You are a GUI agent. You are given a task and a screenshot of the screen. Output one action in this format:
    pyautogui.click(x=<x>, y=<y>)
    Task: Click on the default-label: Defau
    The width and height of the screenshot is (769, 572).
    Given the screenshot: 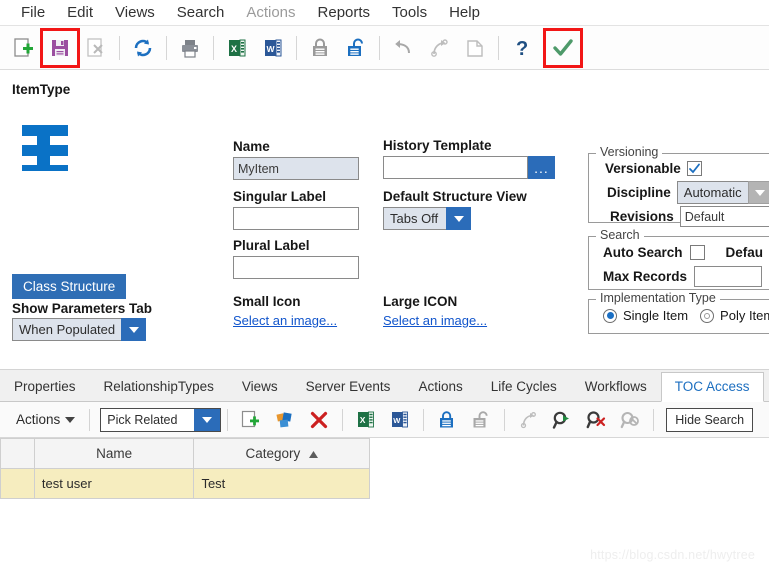 What is the action you would take?
    pyautogui.click(x=744, y=252)
    